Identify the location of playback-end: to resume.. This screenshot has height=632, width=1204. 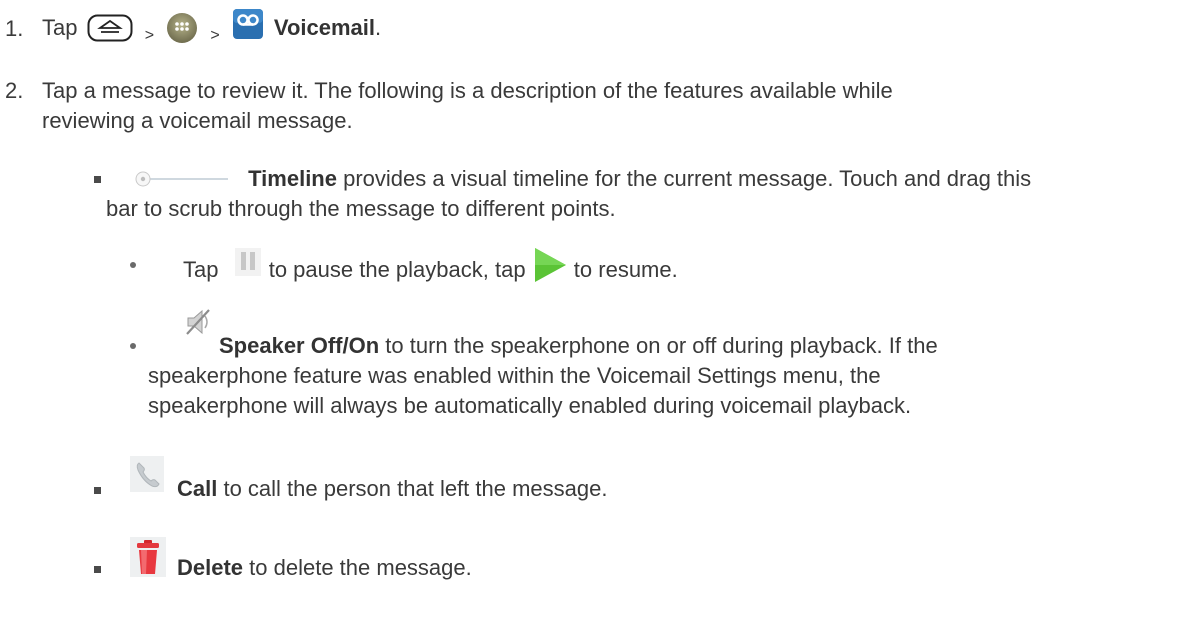
(622, 269).